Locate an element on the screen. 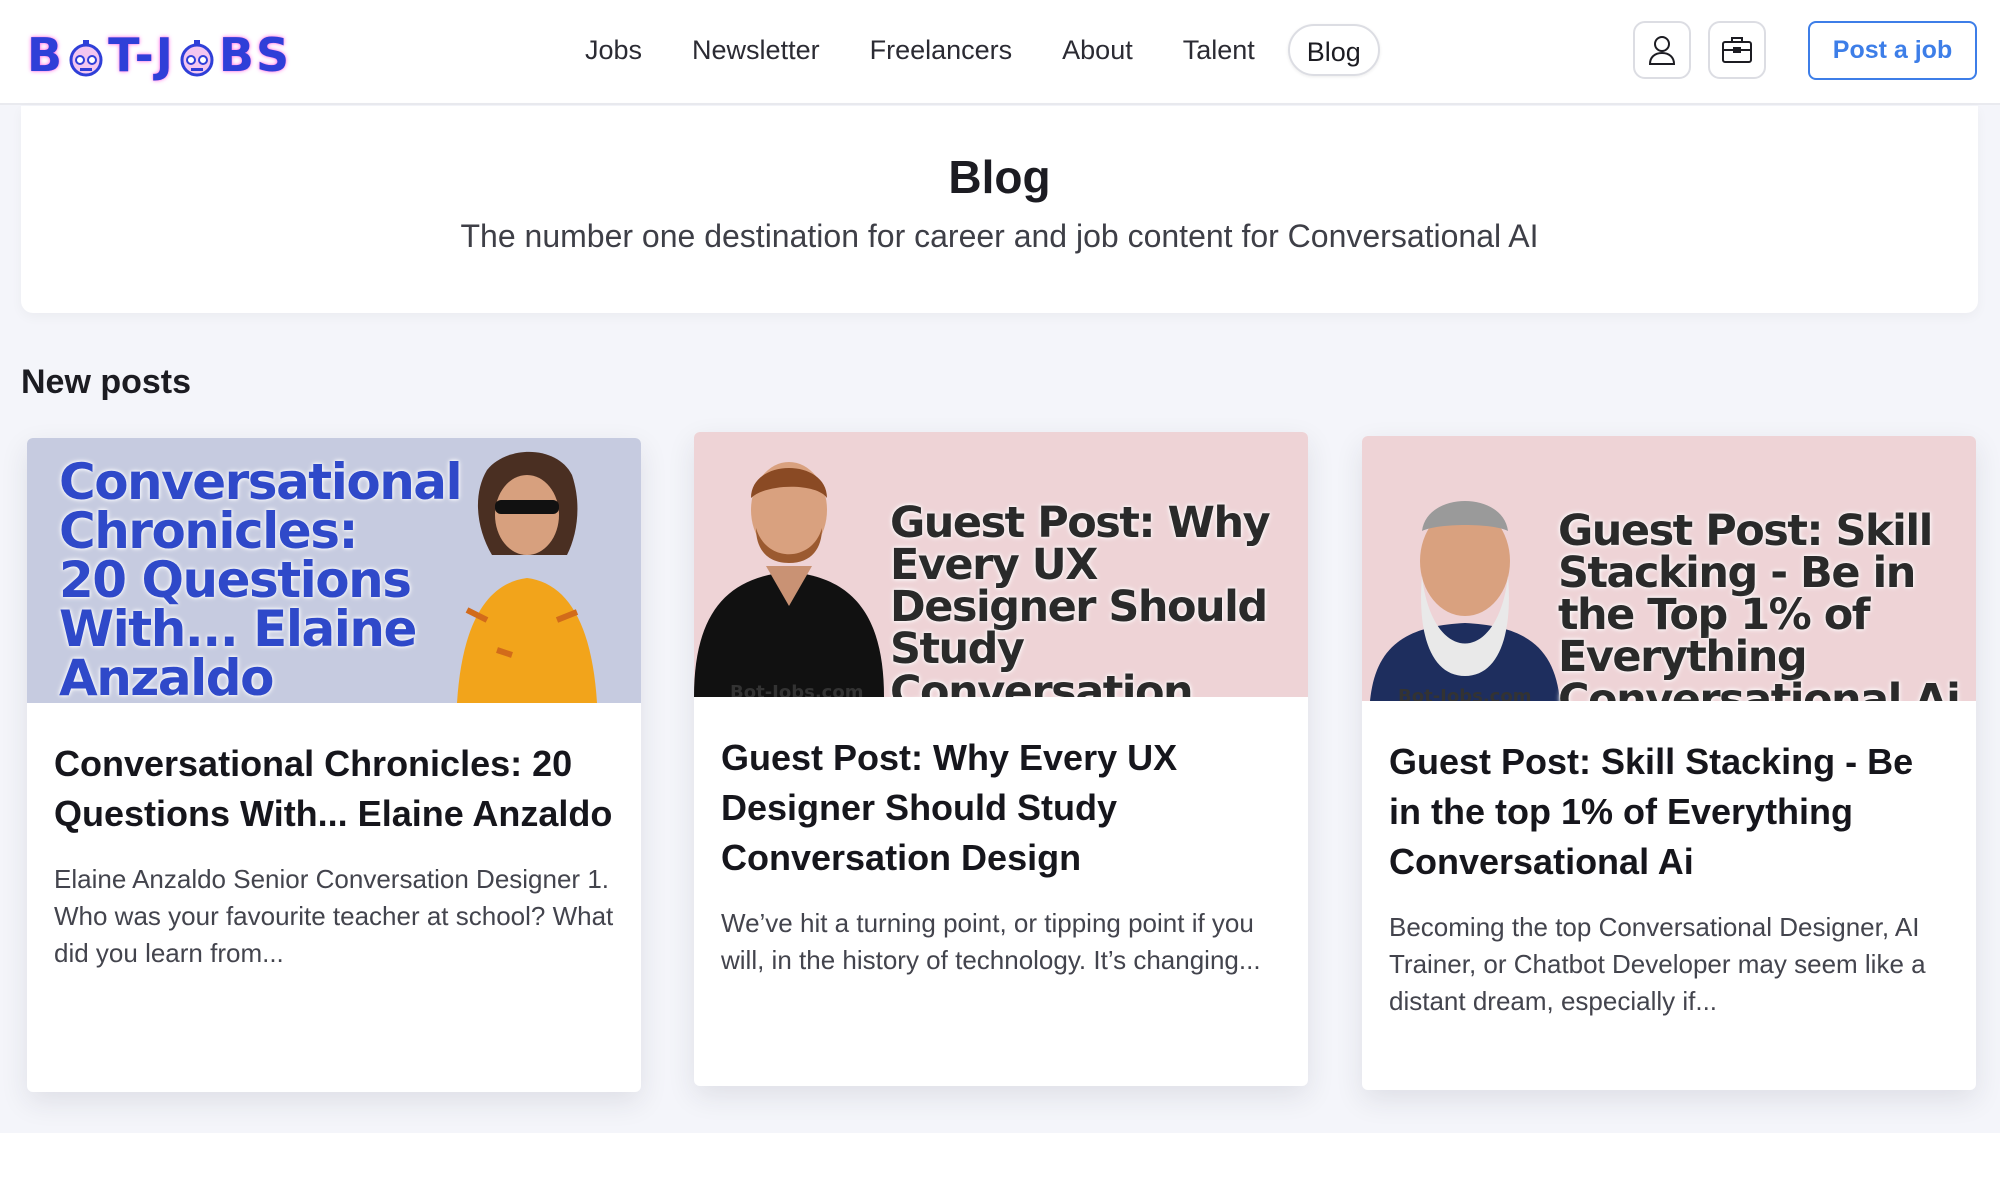 Image resolution: width=2000 pixels, height=1199 pixels. briefcase-icon is located at coordinates (1737, 50).